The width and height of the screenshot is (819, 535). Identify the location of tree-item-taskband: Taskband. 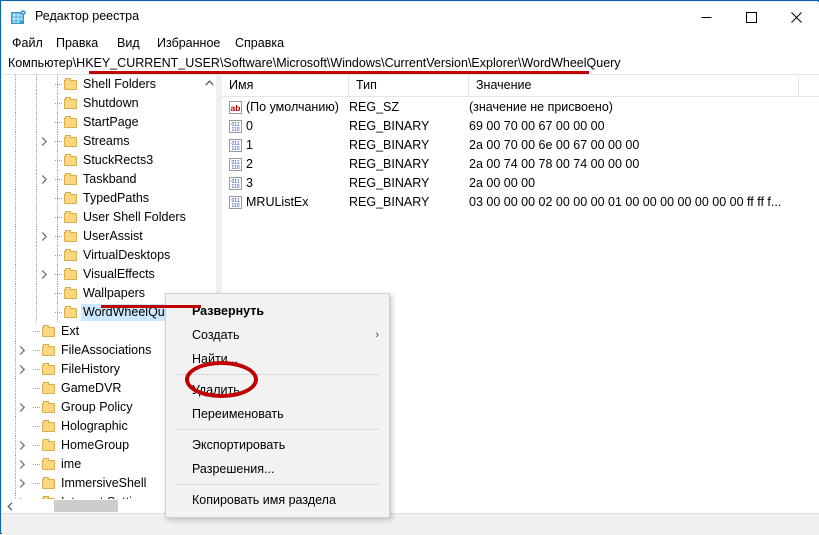
(102, 179).